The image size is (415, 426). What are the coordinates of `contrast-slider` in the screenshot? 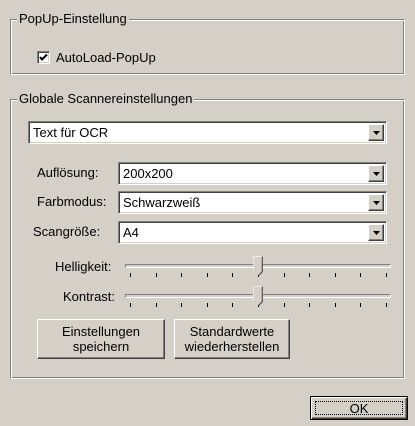 It's located at (258, 296).